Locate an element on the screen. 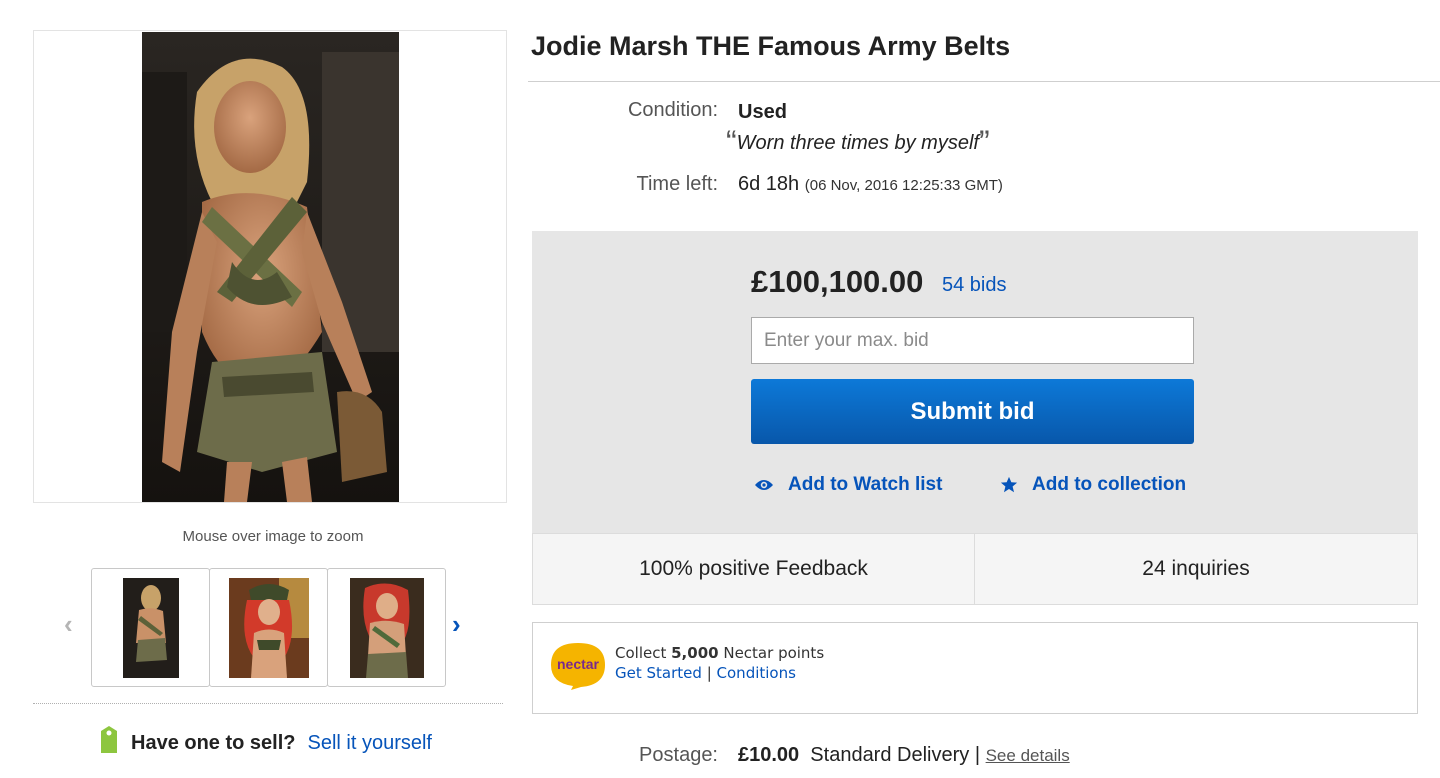 This screenshot has width=1440, height=778. time-left-value: 6d 18h (06 Nov, 2016 12:25:33 GMT) is located at coordinates (870, 184).